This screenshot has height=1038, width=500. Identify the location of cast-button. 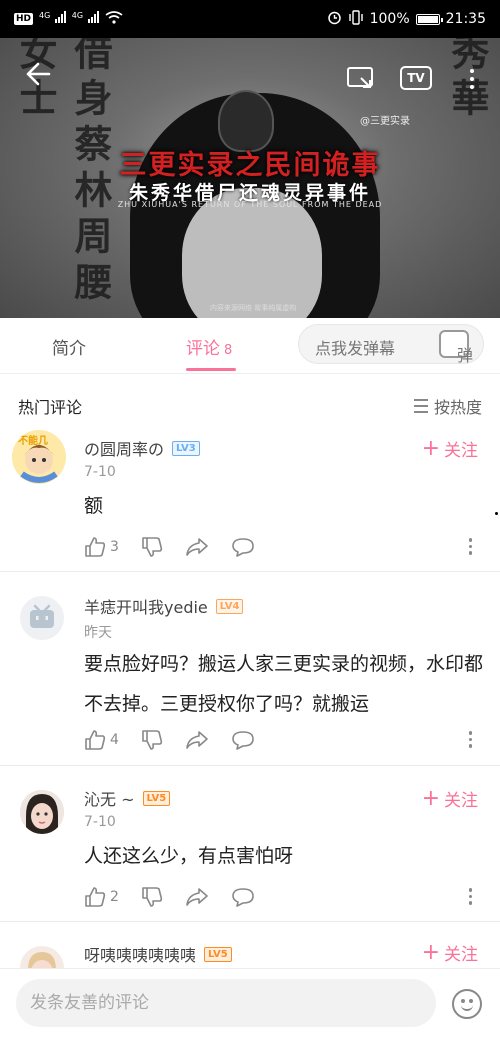
(361, 78).